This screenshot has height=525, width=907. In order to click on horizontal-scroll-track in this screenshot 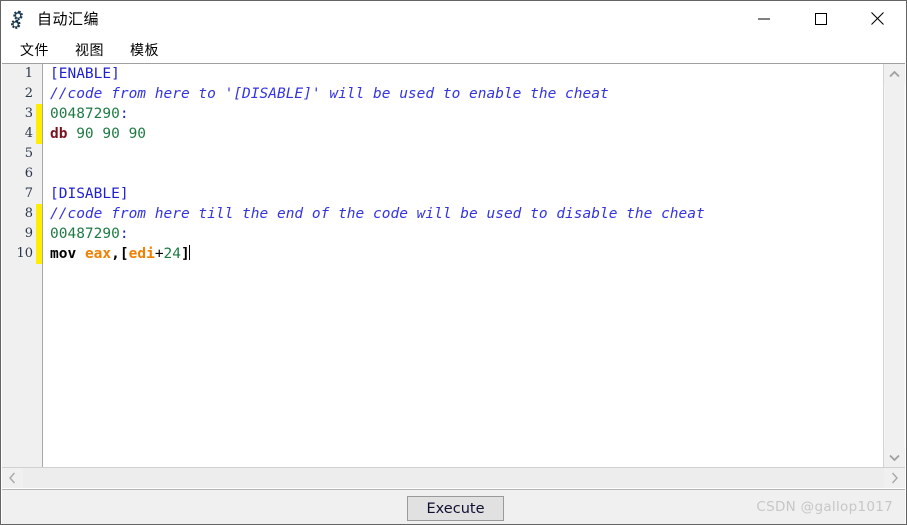, I will do `click(453, 478)`.